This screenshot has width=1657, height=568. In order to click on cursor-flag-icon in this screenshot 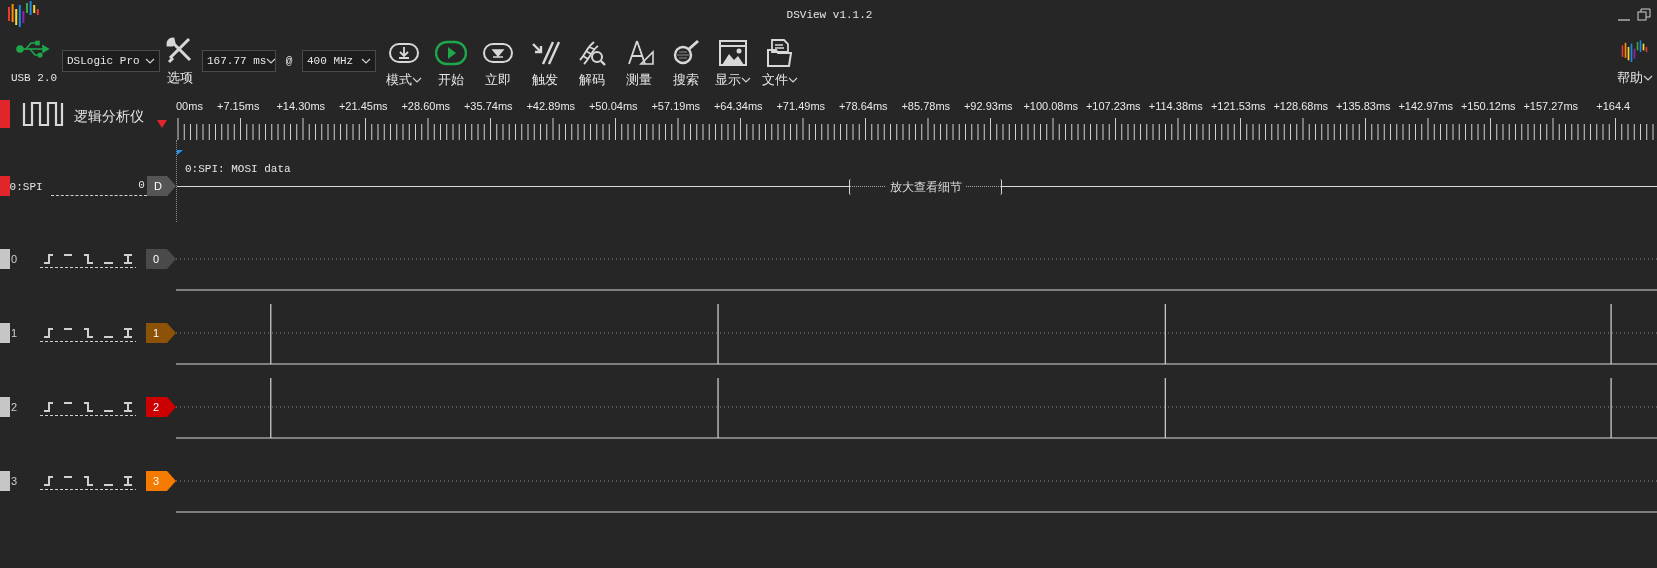, I will do `click(180, 152)`.